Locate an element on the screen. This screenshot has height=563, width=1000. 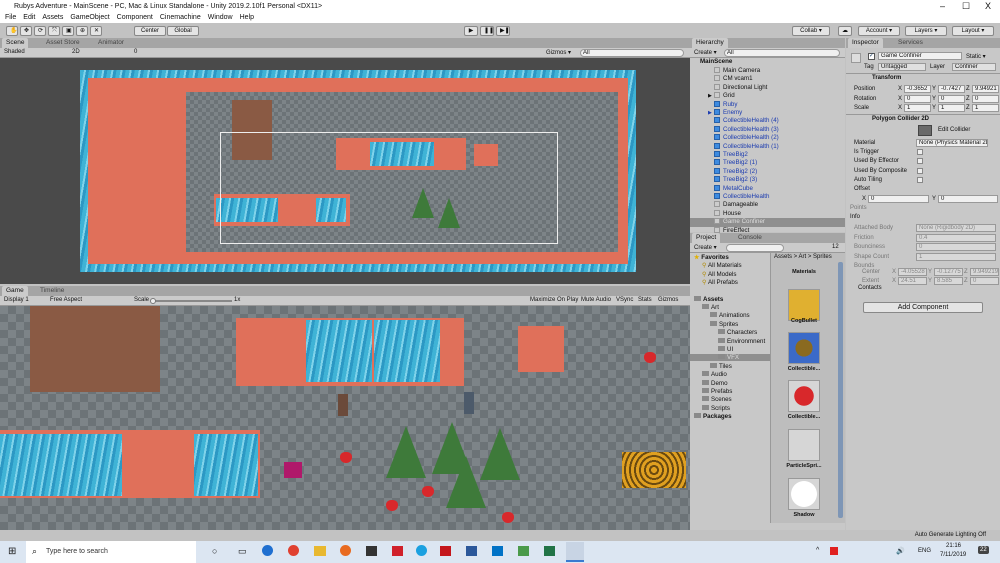
cloud-icon: ☁ is located at coordinates (845, 31).